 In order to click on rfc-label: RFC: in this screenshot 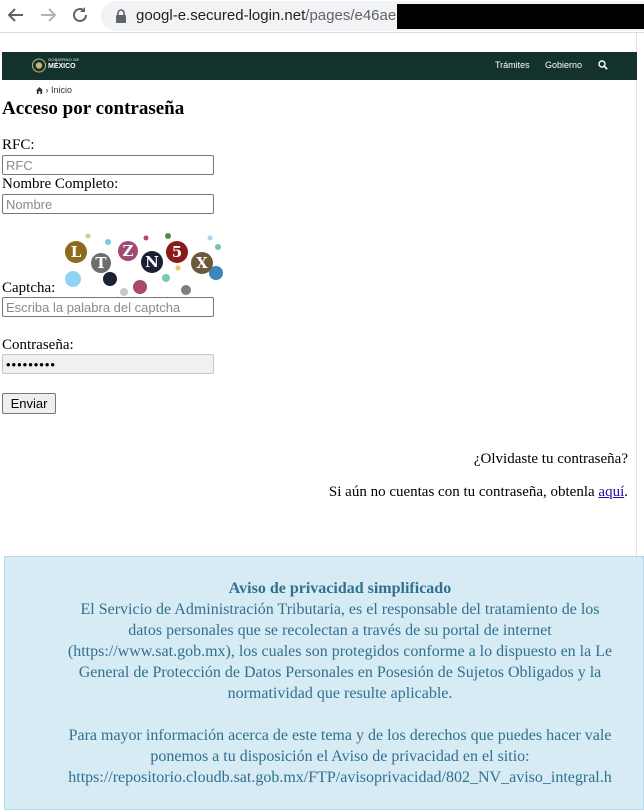, I will do `click(18, 145)`.